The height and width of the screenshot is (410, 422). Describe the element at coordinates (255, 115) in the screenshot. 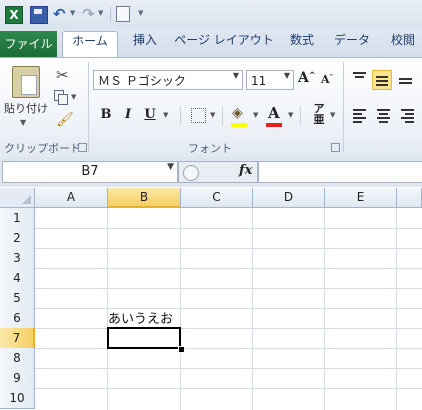

I see `fill-color-dropdown-icon: ▼` at that location.